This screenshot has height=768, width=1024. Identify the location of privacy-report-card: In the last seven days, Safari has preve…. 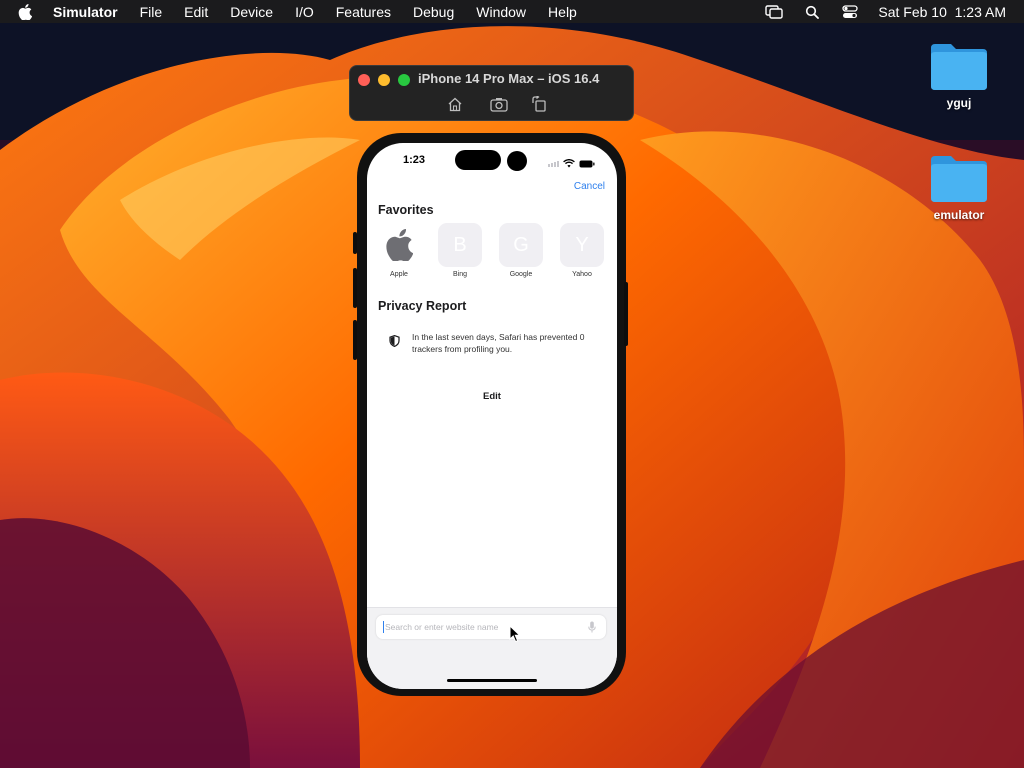
(494, 343).